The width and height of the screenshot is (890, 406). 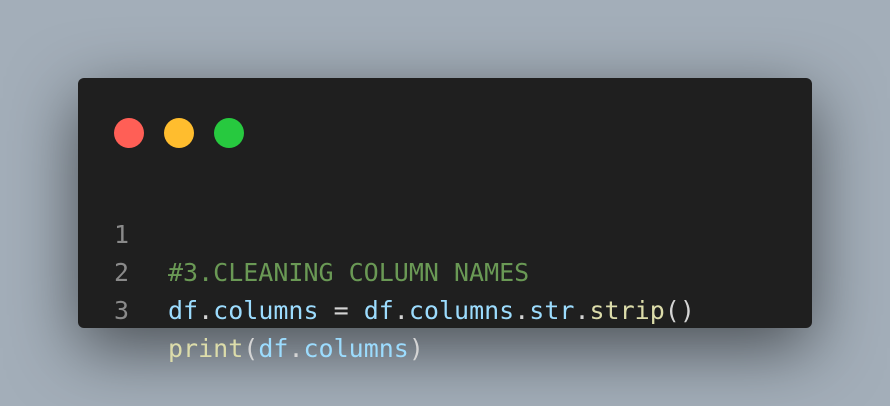 What do you see at coordinates (179, 133) in the screenshot?
I see `minimize-icon` at bounding box center [179, 133].